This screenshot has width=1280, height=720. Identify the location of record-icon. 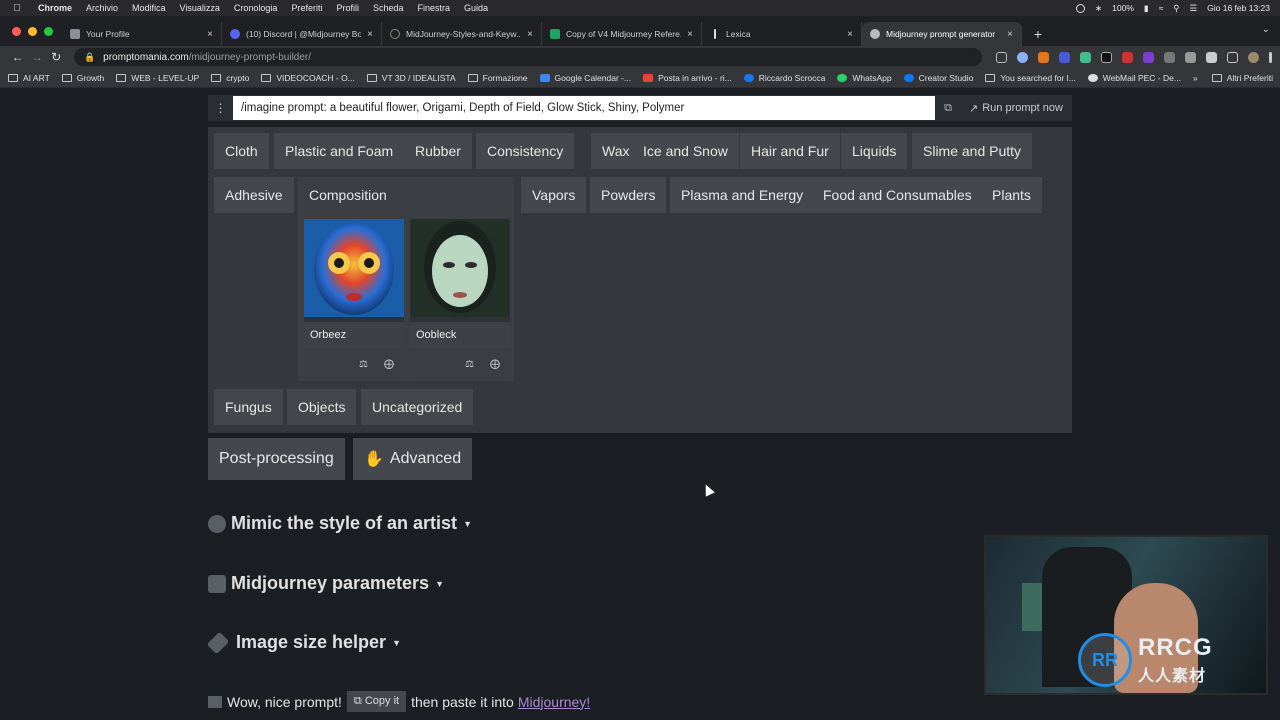
(1081, 8).